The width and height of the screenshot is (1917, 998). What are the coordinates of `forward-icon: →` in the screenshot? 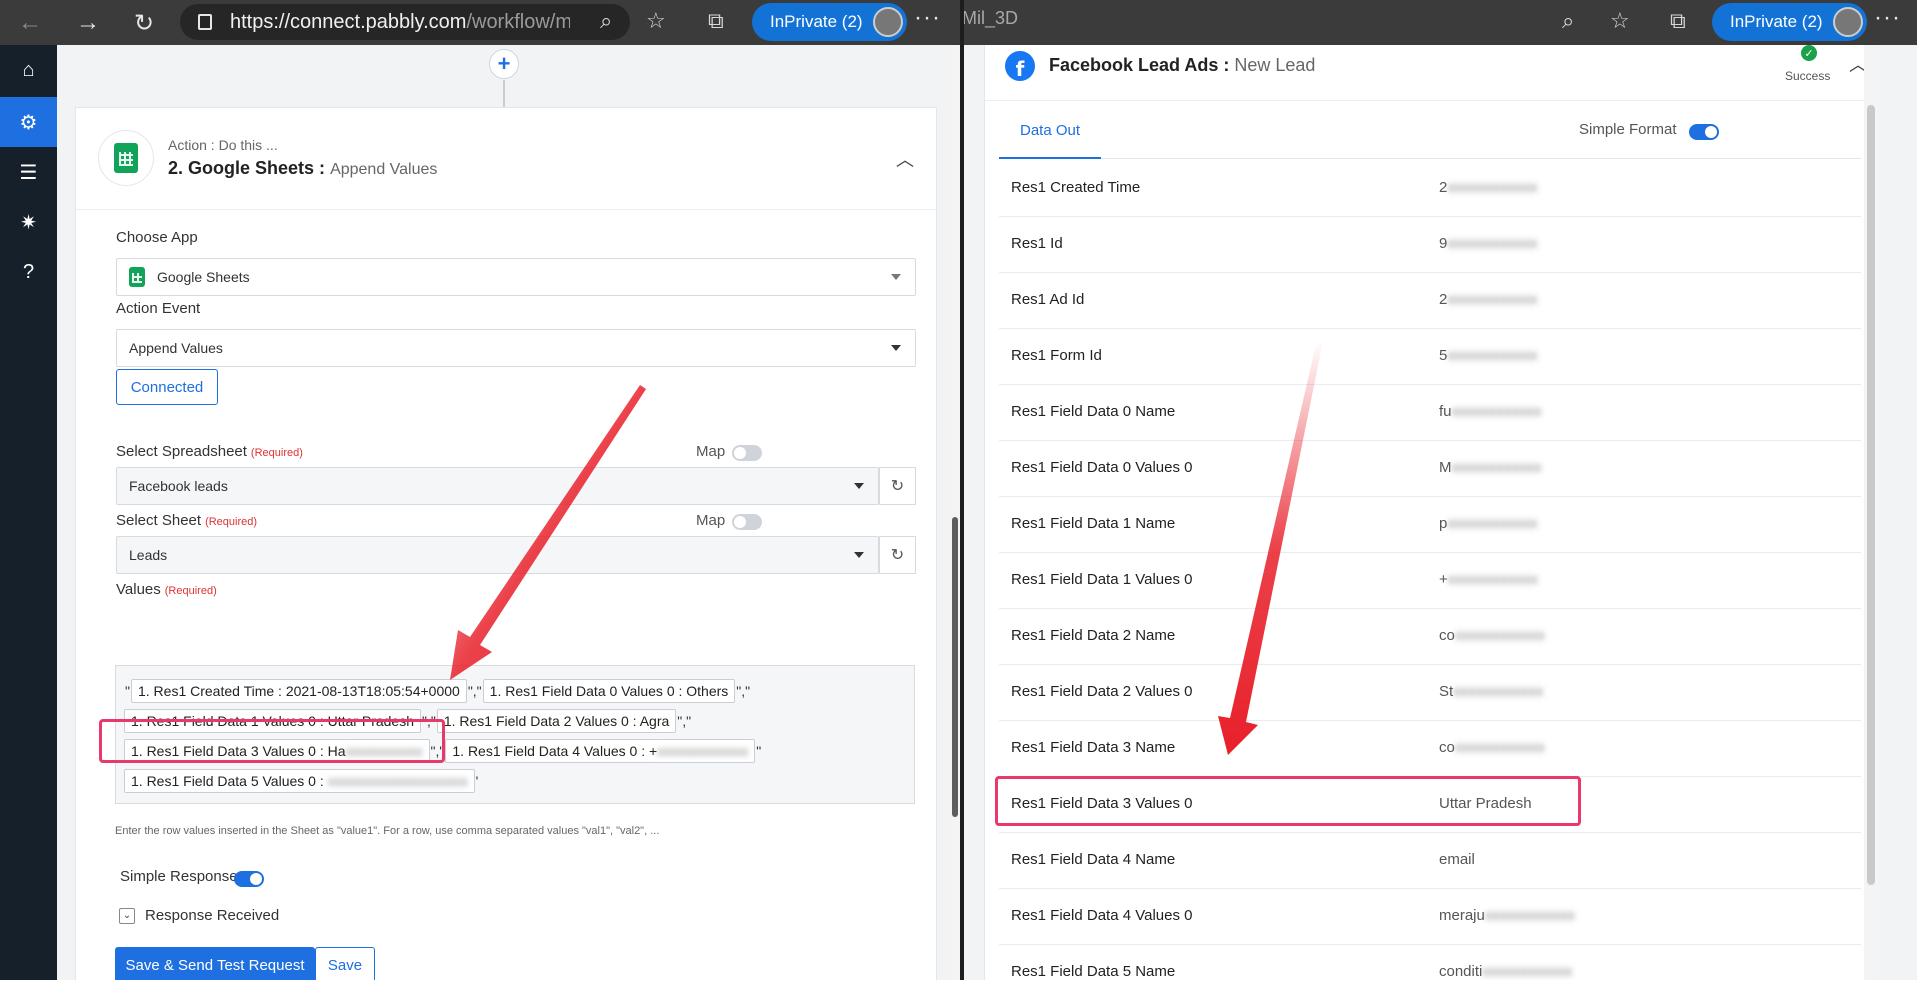 It's located at (88, 23).